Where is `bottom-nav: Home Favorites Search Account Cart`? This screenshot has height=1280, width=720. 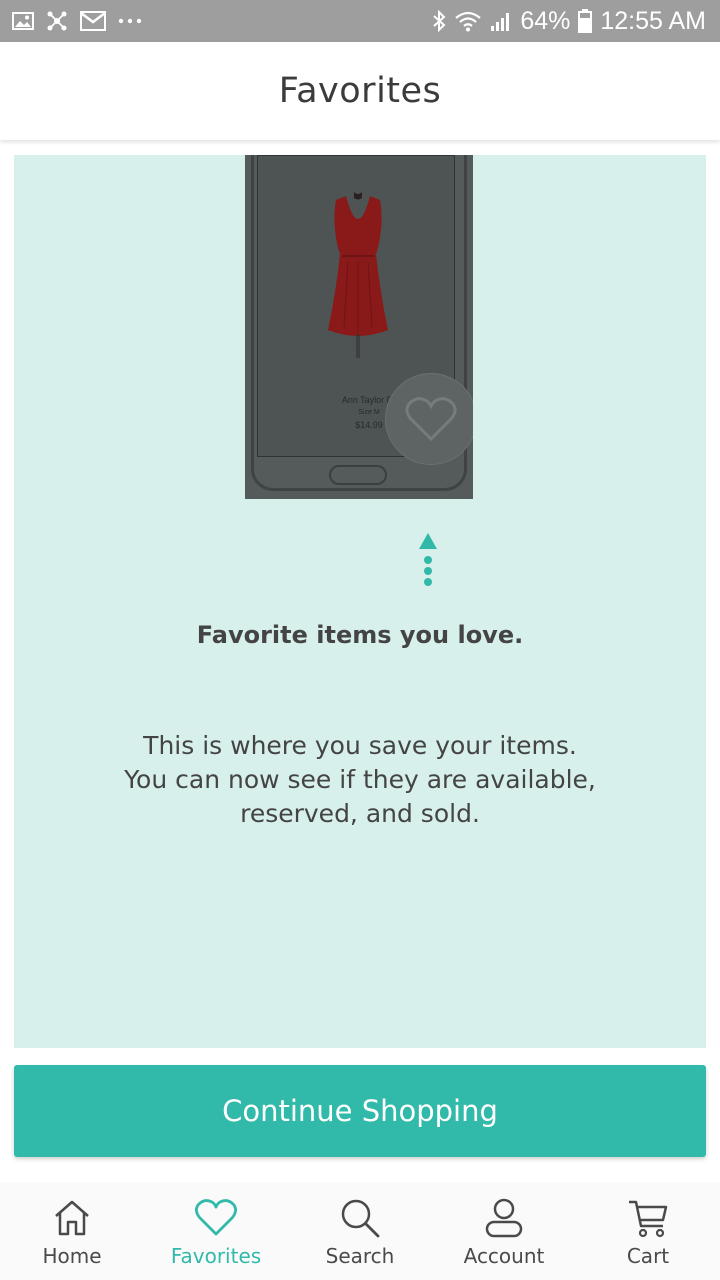 bottom-nav: Home Favorites Search Account Cart is located at coordinates (360, 1231).